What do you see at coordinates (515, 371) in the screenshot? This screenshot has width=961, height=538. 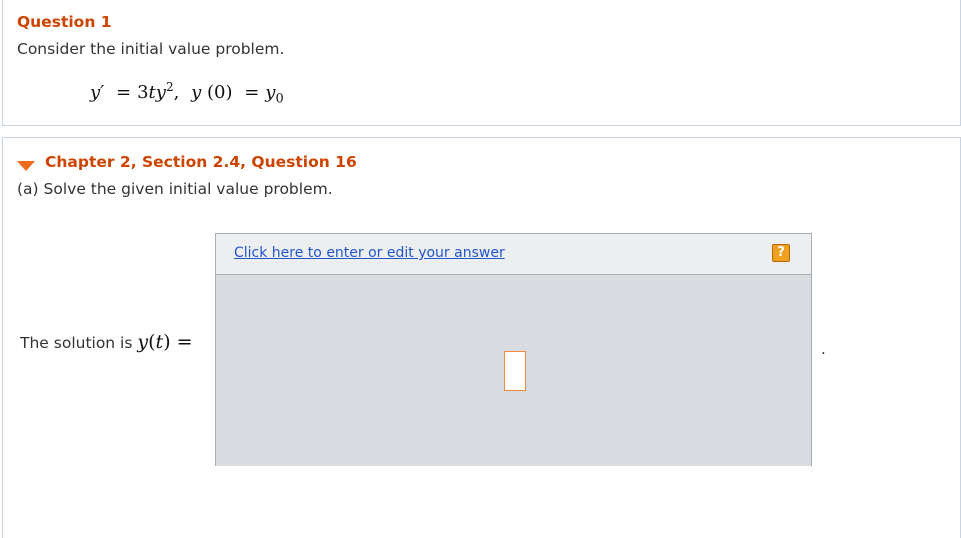 I see `answer-input-placeholder` at bounding box center [515, 371].